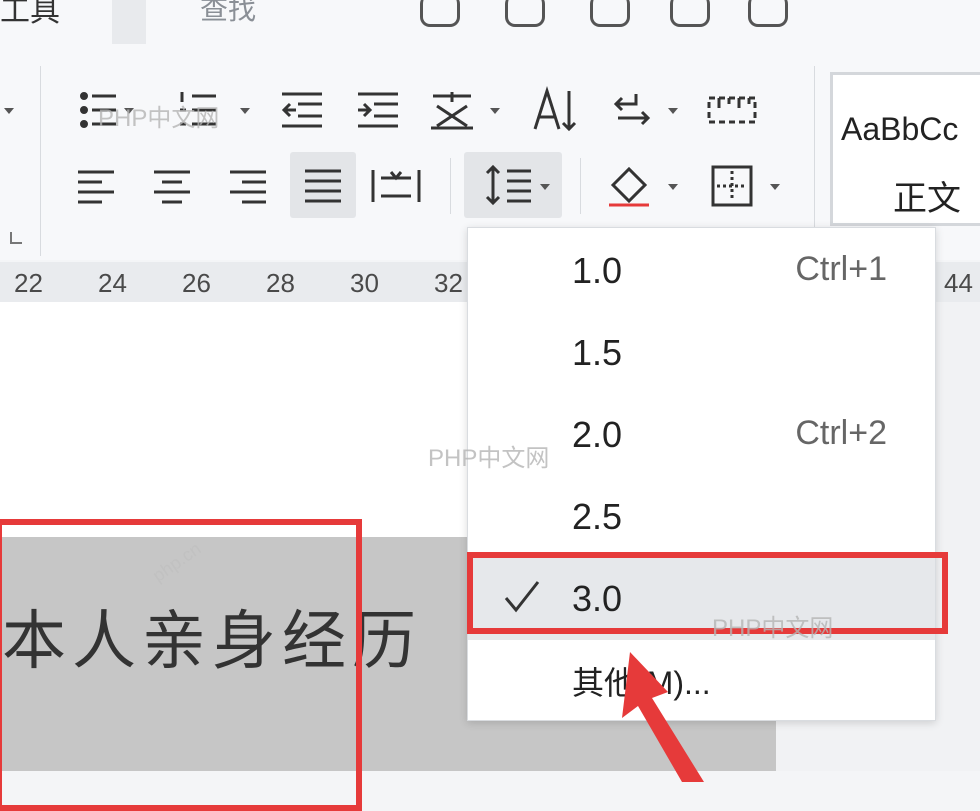 The image size is (980, 811). I want to click on increase-indent-icon, so click(378, 110).